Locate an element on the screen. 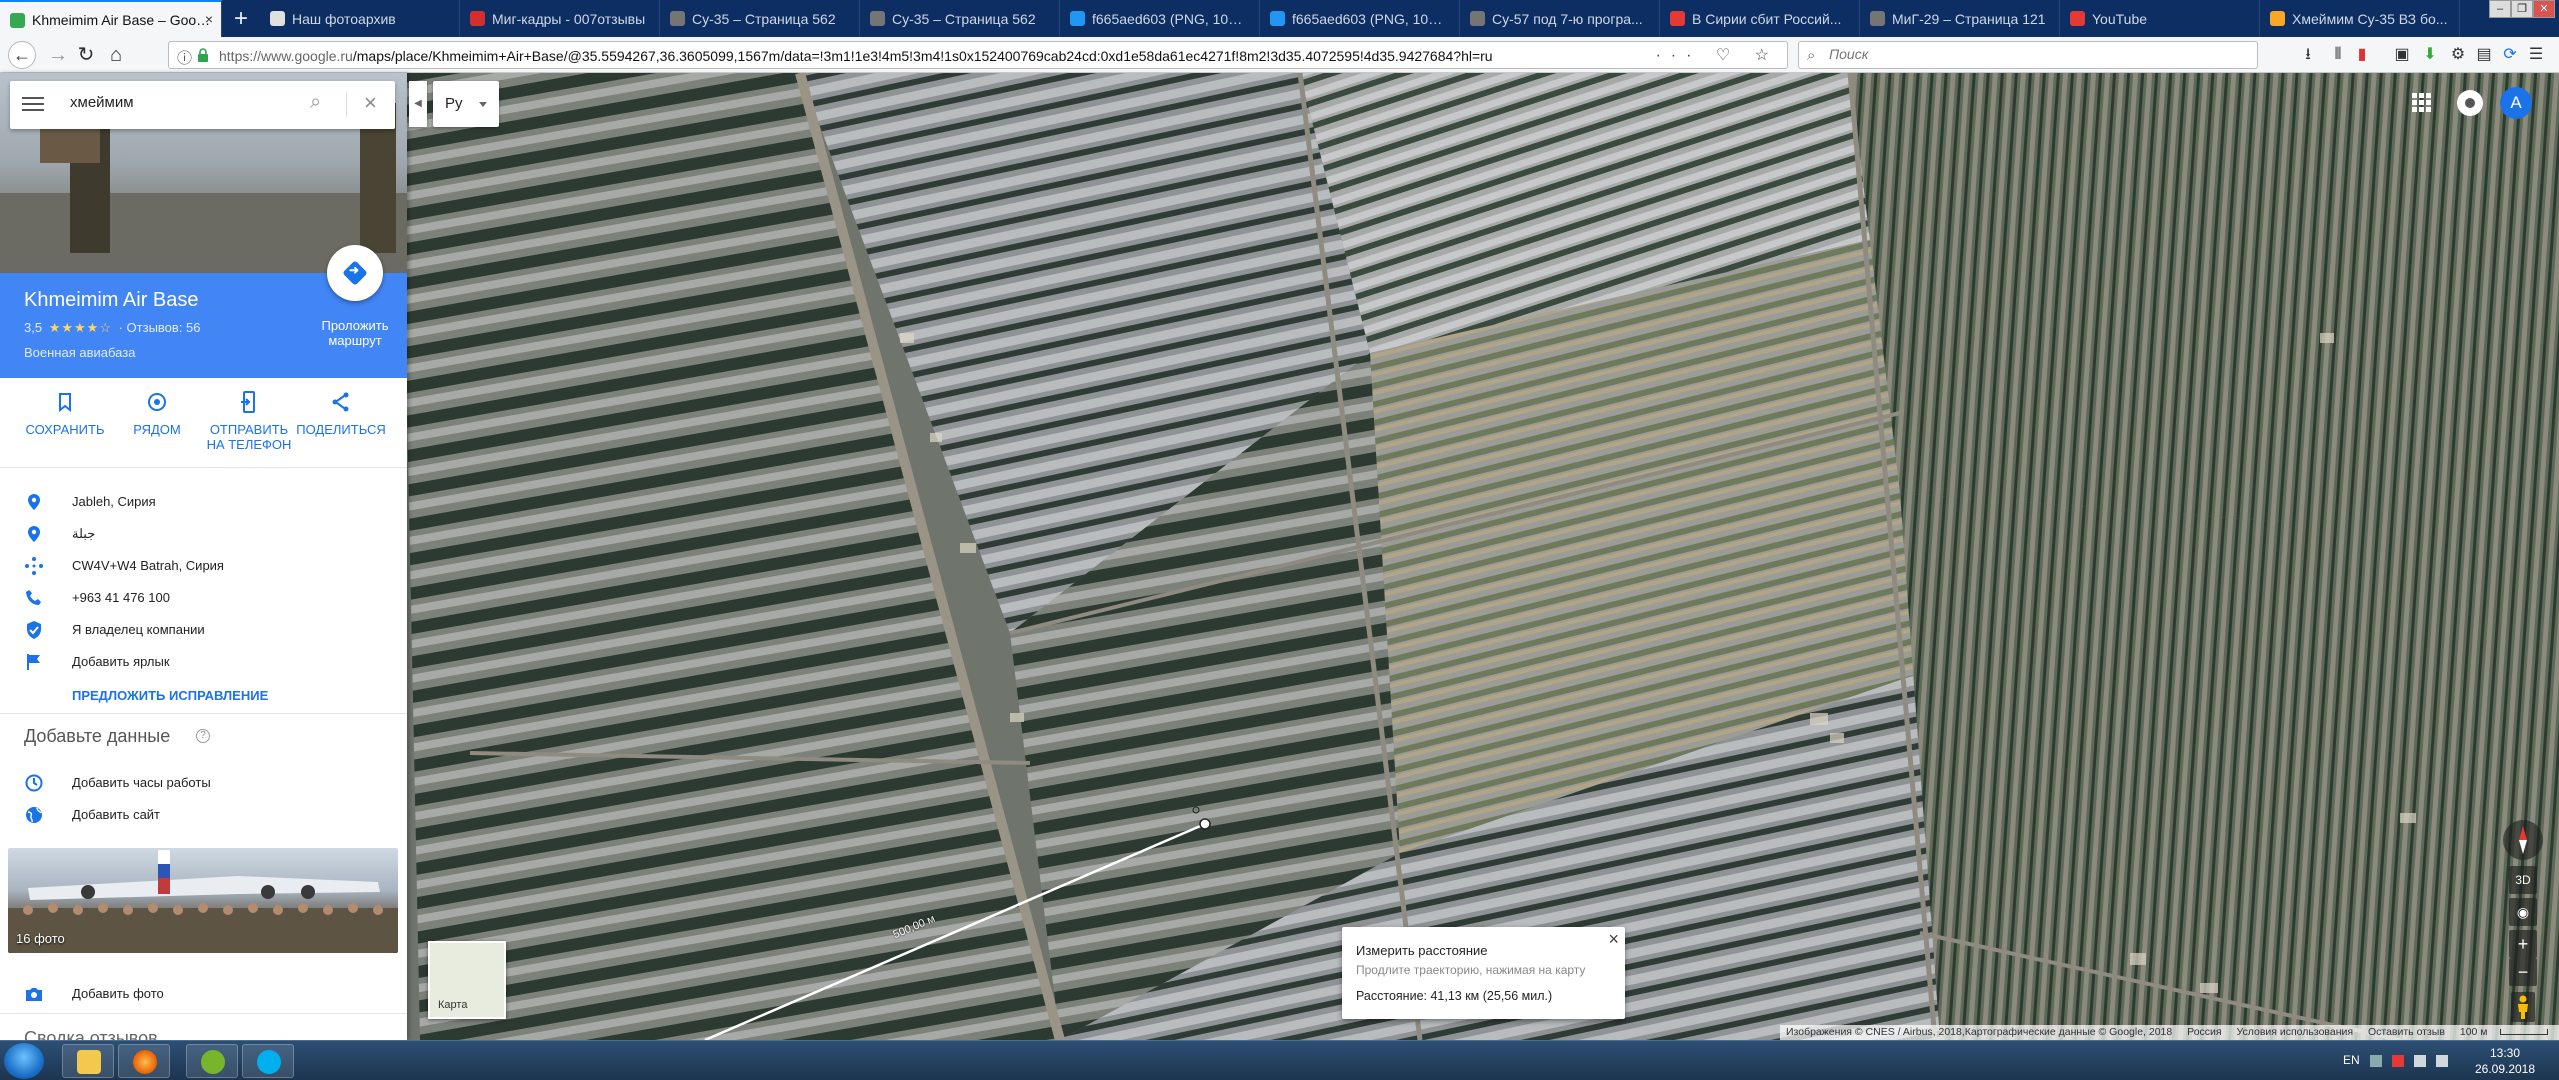 The image size is (2559, 1080). directions-button: ➜ is located at coordinates (355, 273).